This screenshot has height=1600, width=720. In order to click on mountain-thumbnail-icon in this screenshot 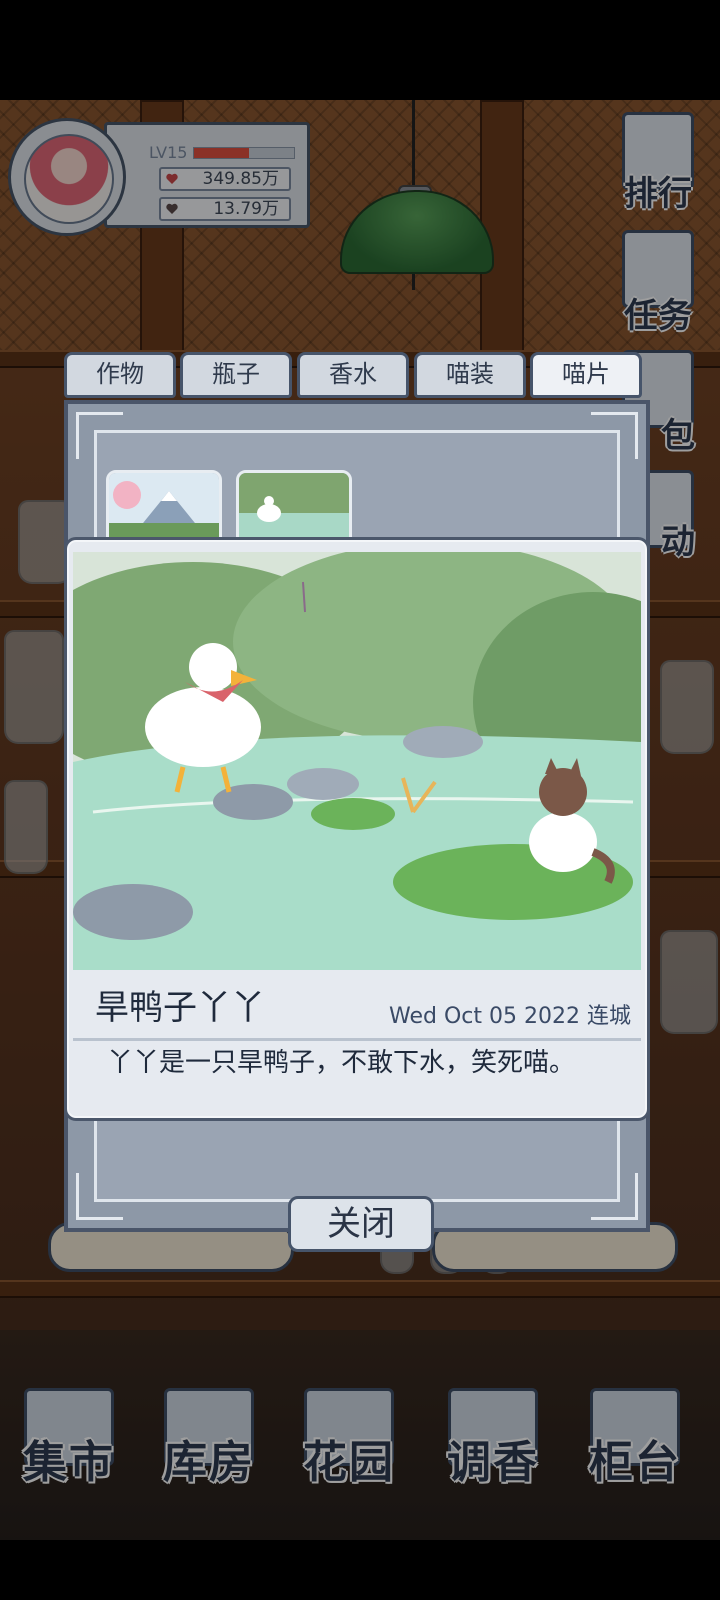, I will do `click(164, 505)`.